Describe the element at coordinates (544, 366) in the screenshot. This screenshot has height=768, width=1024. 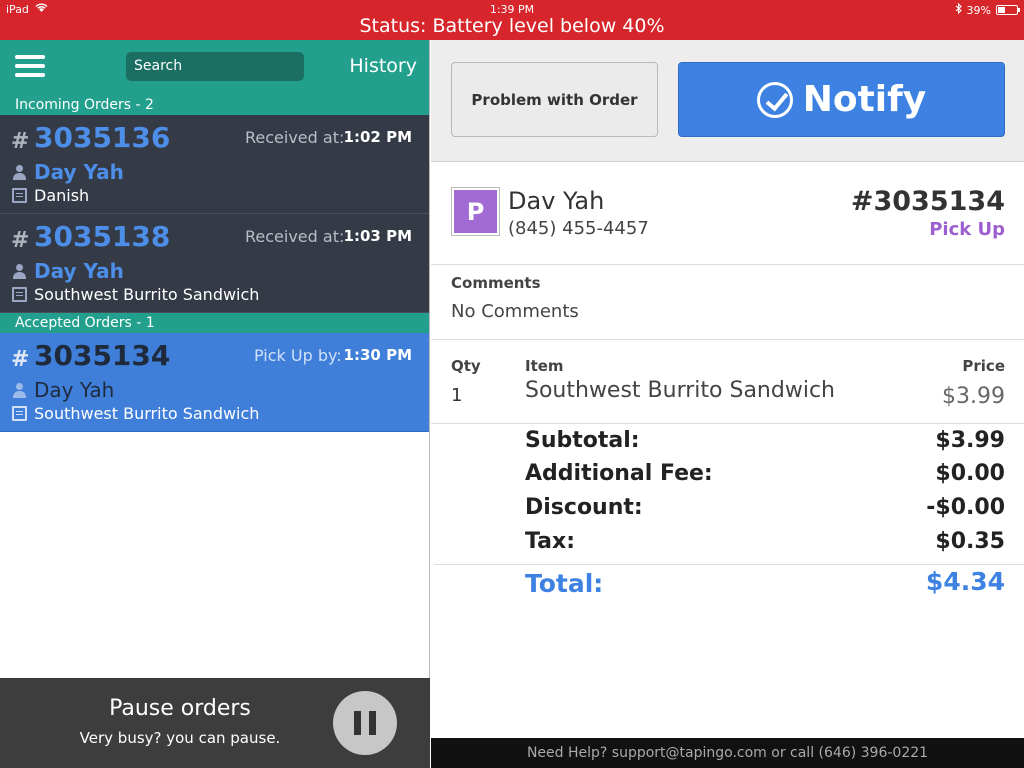
I see `item-column-header: Item` at that location.